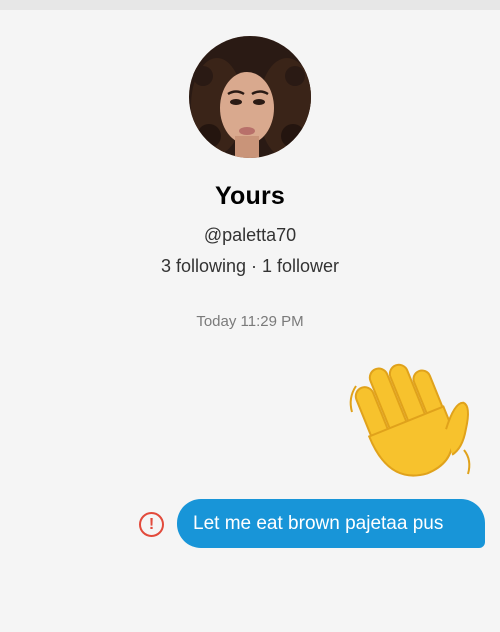 The width and height of the screenshot is (500, 632). I want to click on avatar, so click(250, 97).